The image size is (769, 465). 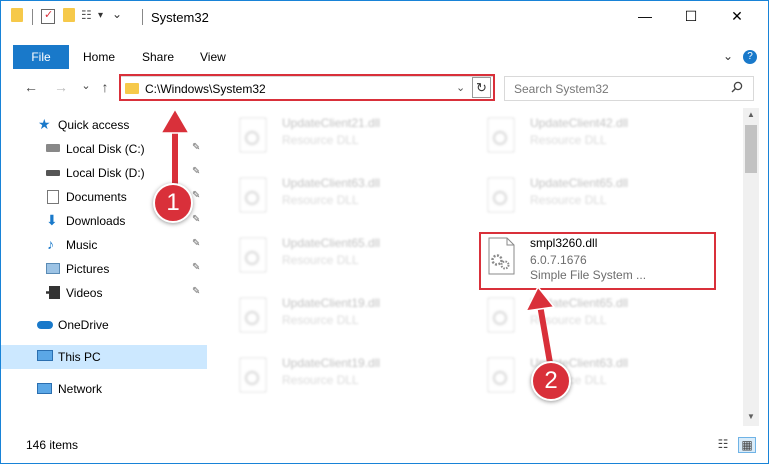 What do you see at coordinates (53, 197) in the screenshot?
I see `documents-icon` at bounding box center [53, 197].